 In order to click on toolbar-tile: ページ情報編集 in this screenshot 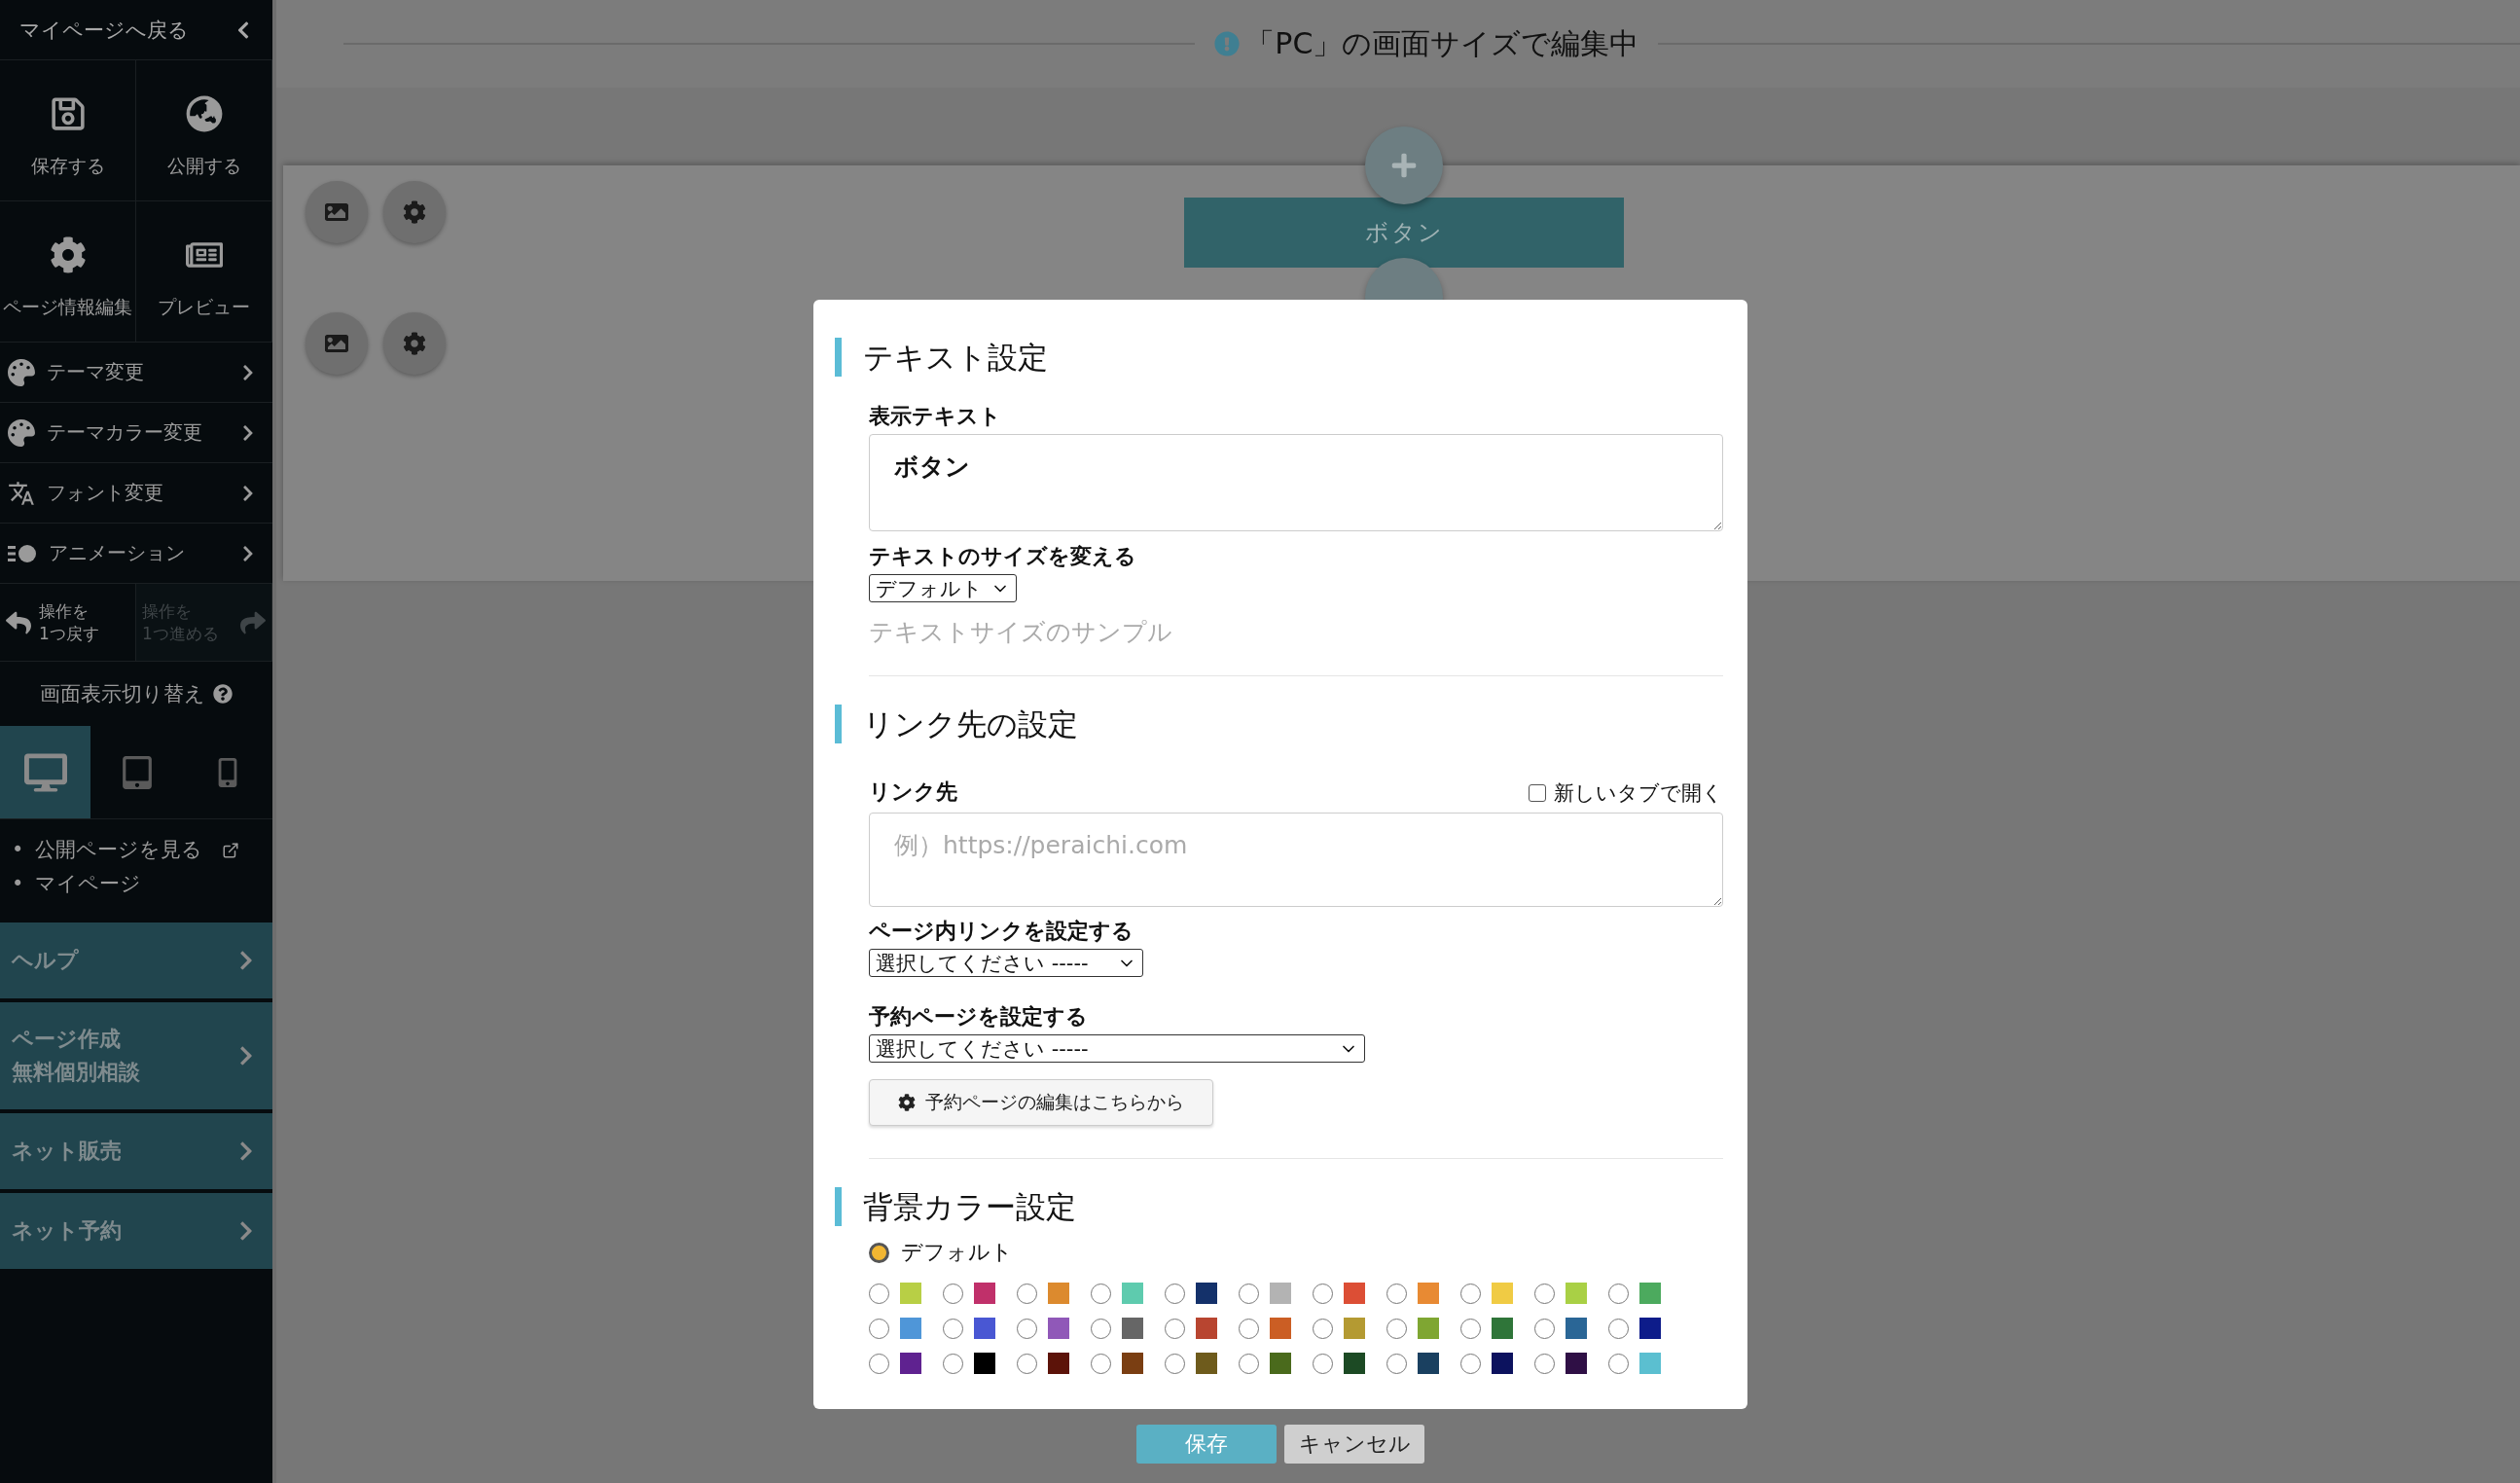, I will do `click(68, 272)`.